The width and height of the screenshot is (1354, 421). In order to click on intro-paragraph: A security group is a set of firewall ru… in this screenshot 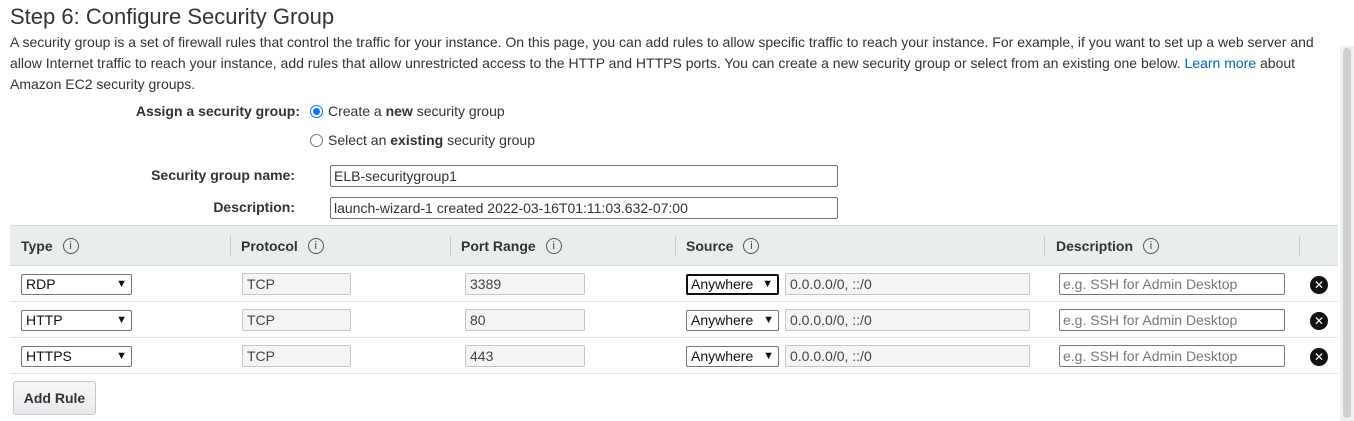, I will do `click(668, 63)`.